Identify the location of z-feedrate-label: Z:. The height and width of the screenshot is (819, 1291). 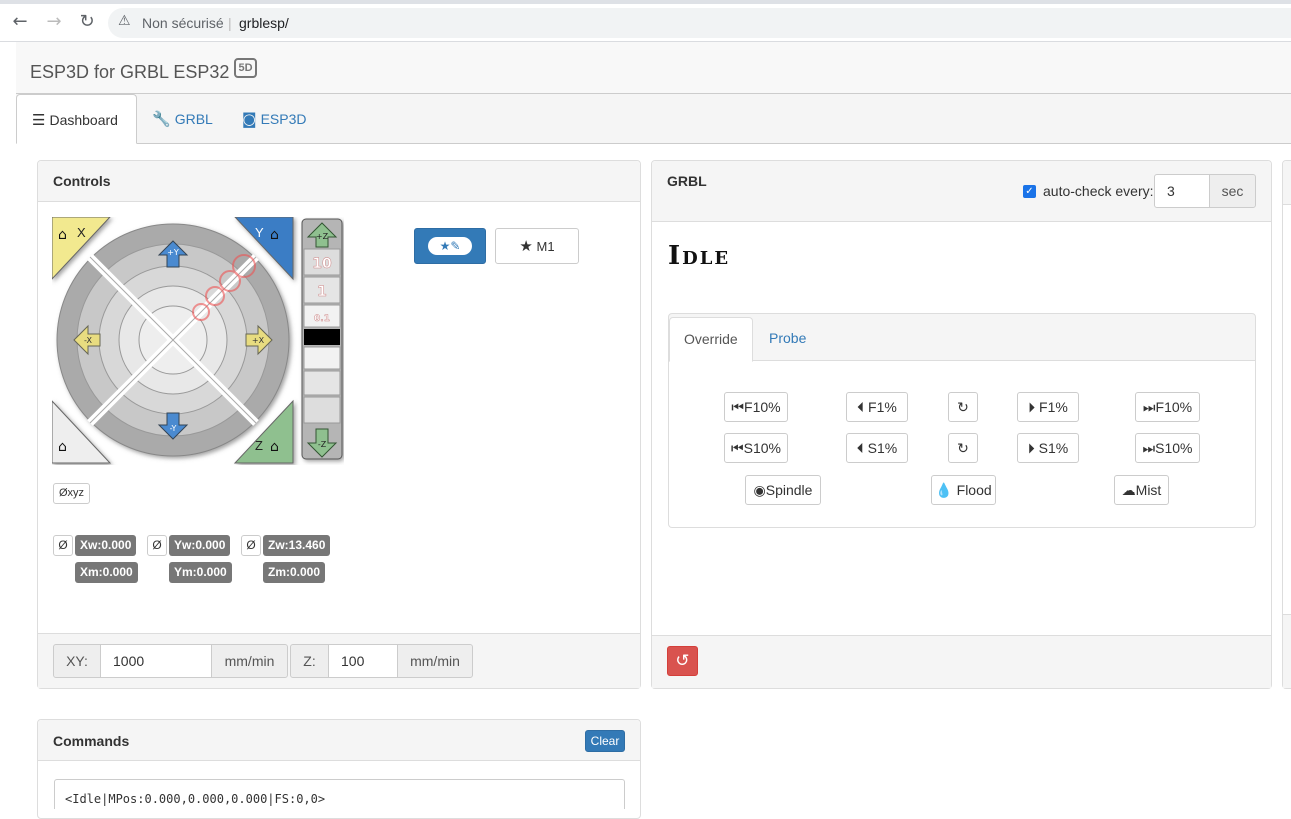
(309, 661).